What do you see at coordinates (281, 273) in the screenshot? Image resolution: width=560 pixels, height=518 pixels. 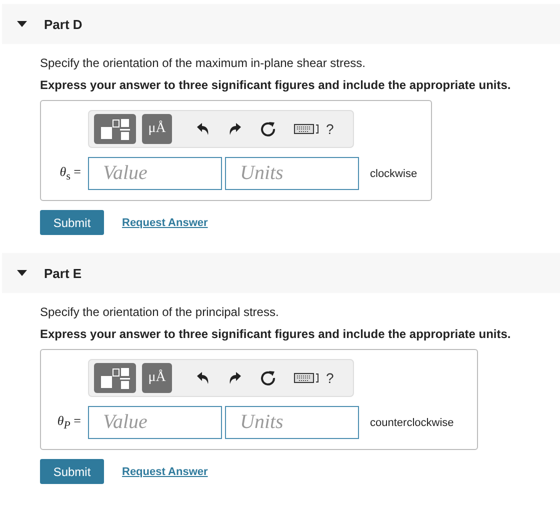 I see `part-header: Part E` at bounding box center [281, 273].